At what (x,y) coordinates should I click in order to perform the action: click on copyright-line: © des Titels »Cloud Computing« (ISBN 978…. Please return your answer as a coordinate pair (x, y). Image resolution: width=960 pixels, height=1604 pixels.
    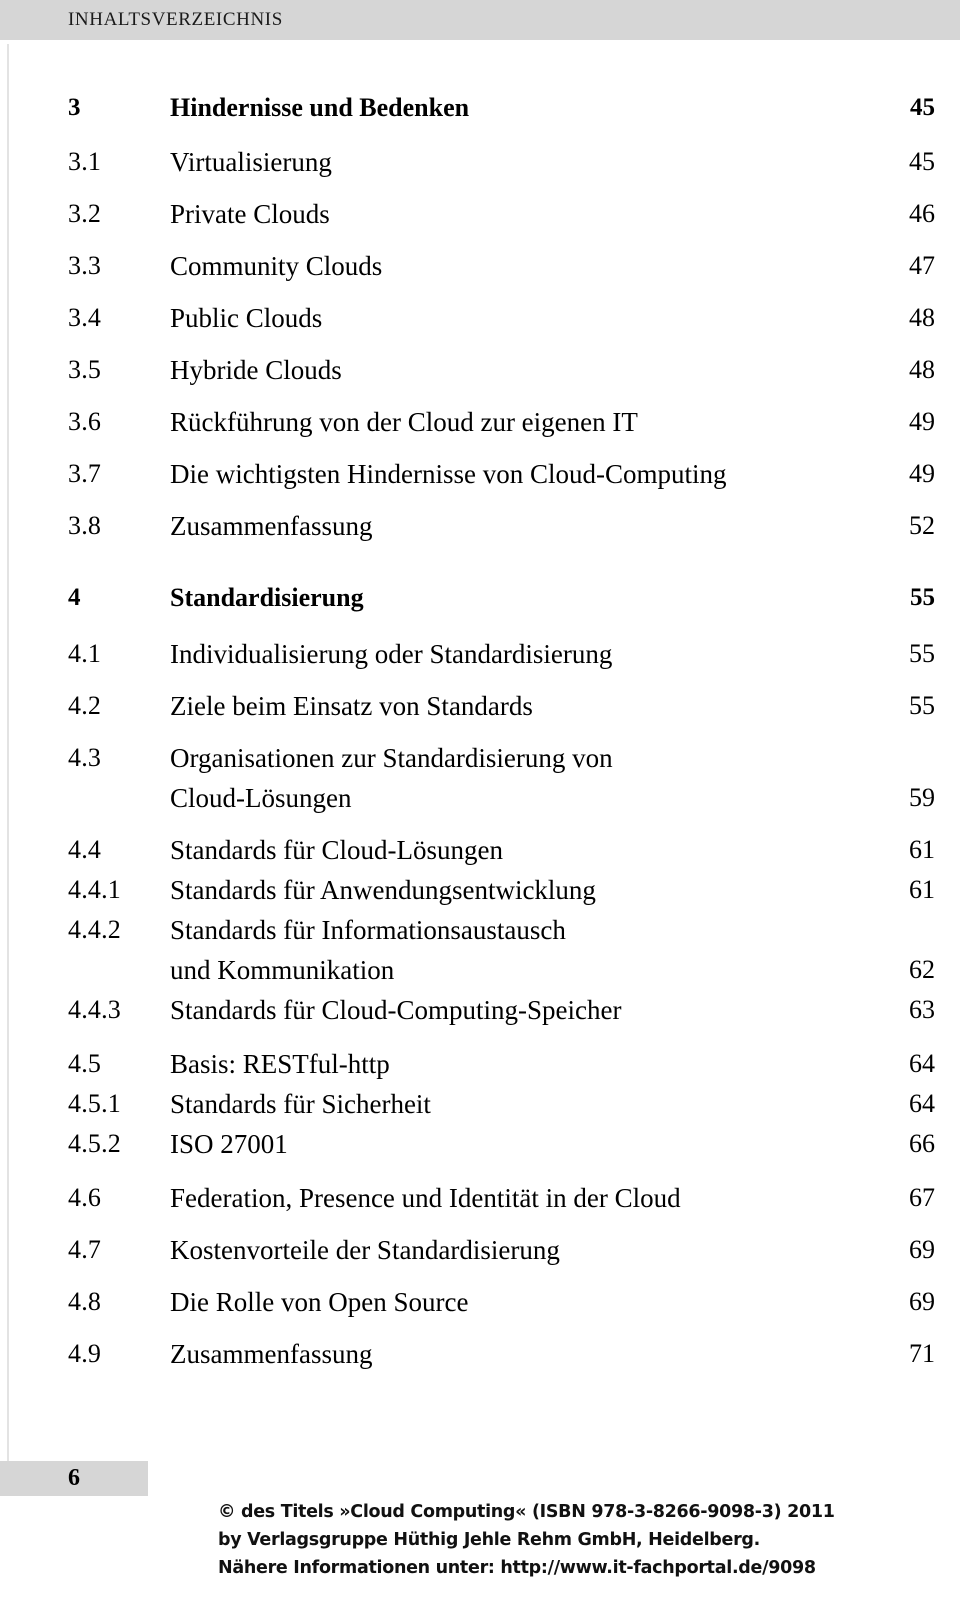
    Looking at the image, I should click on (526, 1512).